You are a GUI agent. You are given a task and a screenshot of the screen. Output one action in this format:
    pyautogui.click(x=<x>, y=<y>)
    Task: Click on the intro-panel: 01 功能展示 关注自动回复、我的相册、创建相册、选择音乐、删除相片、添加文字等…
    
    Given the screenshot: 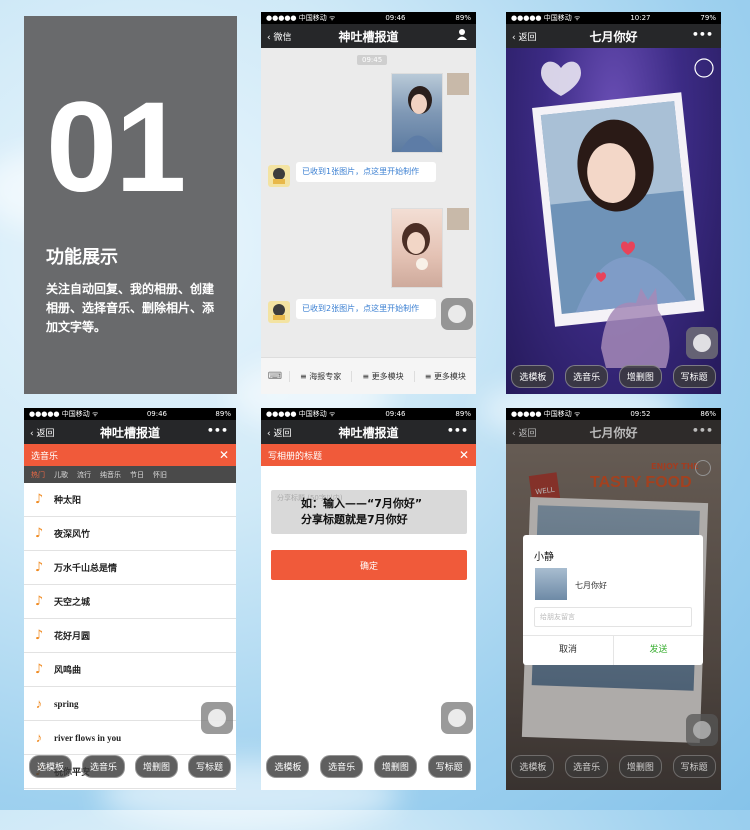 What is the action you would take?
    pyautogui.click(x=130, y=205)
    